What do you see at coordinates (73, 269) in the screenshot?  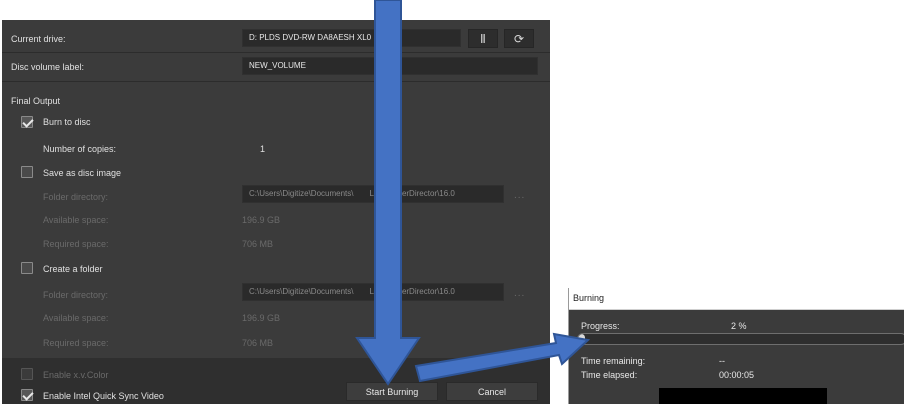 I see `create-folder-label: Create a folder` at bounding box center [73, 269].